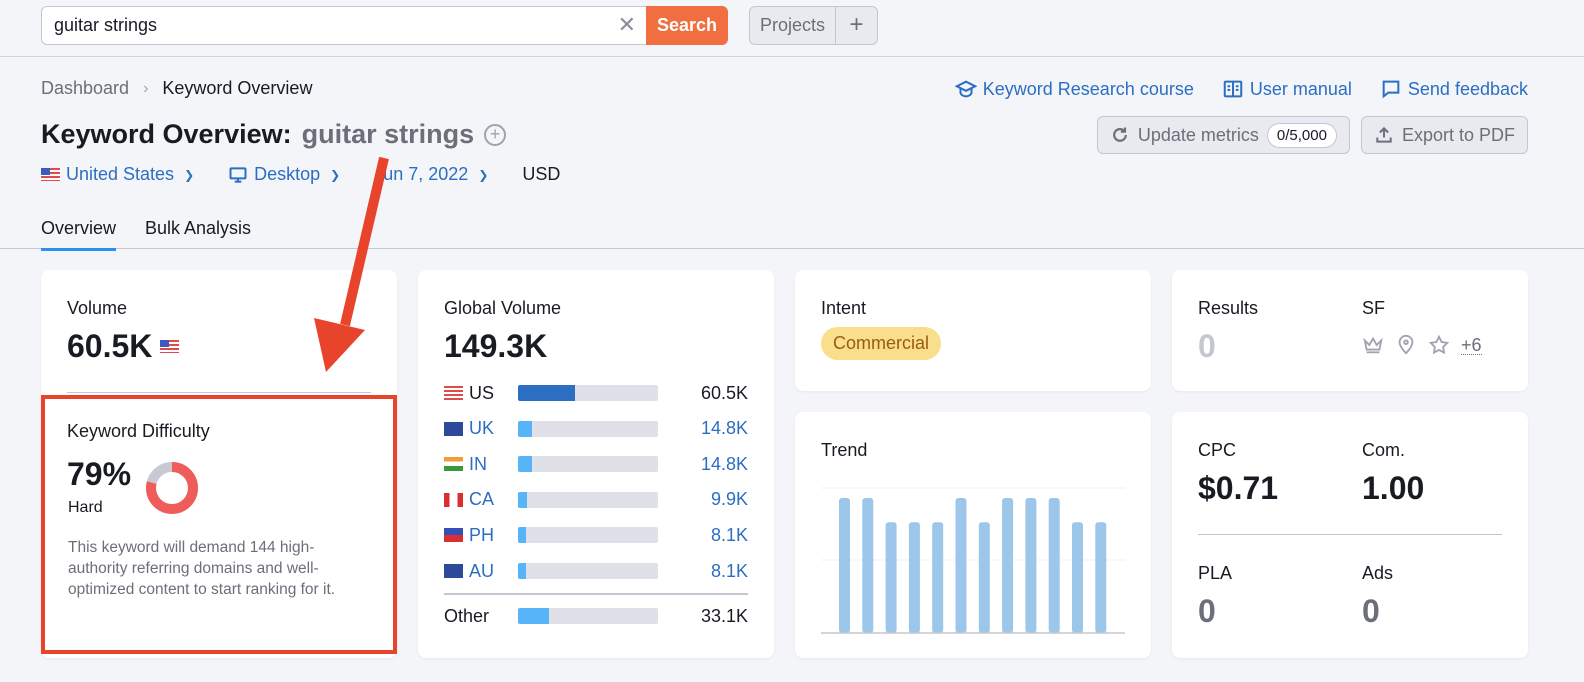 The width and height of the screenshot is (1584, 682). I want to click on star-icon, so click(1439, 345).